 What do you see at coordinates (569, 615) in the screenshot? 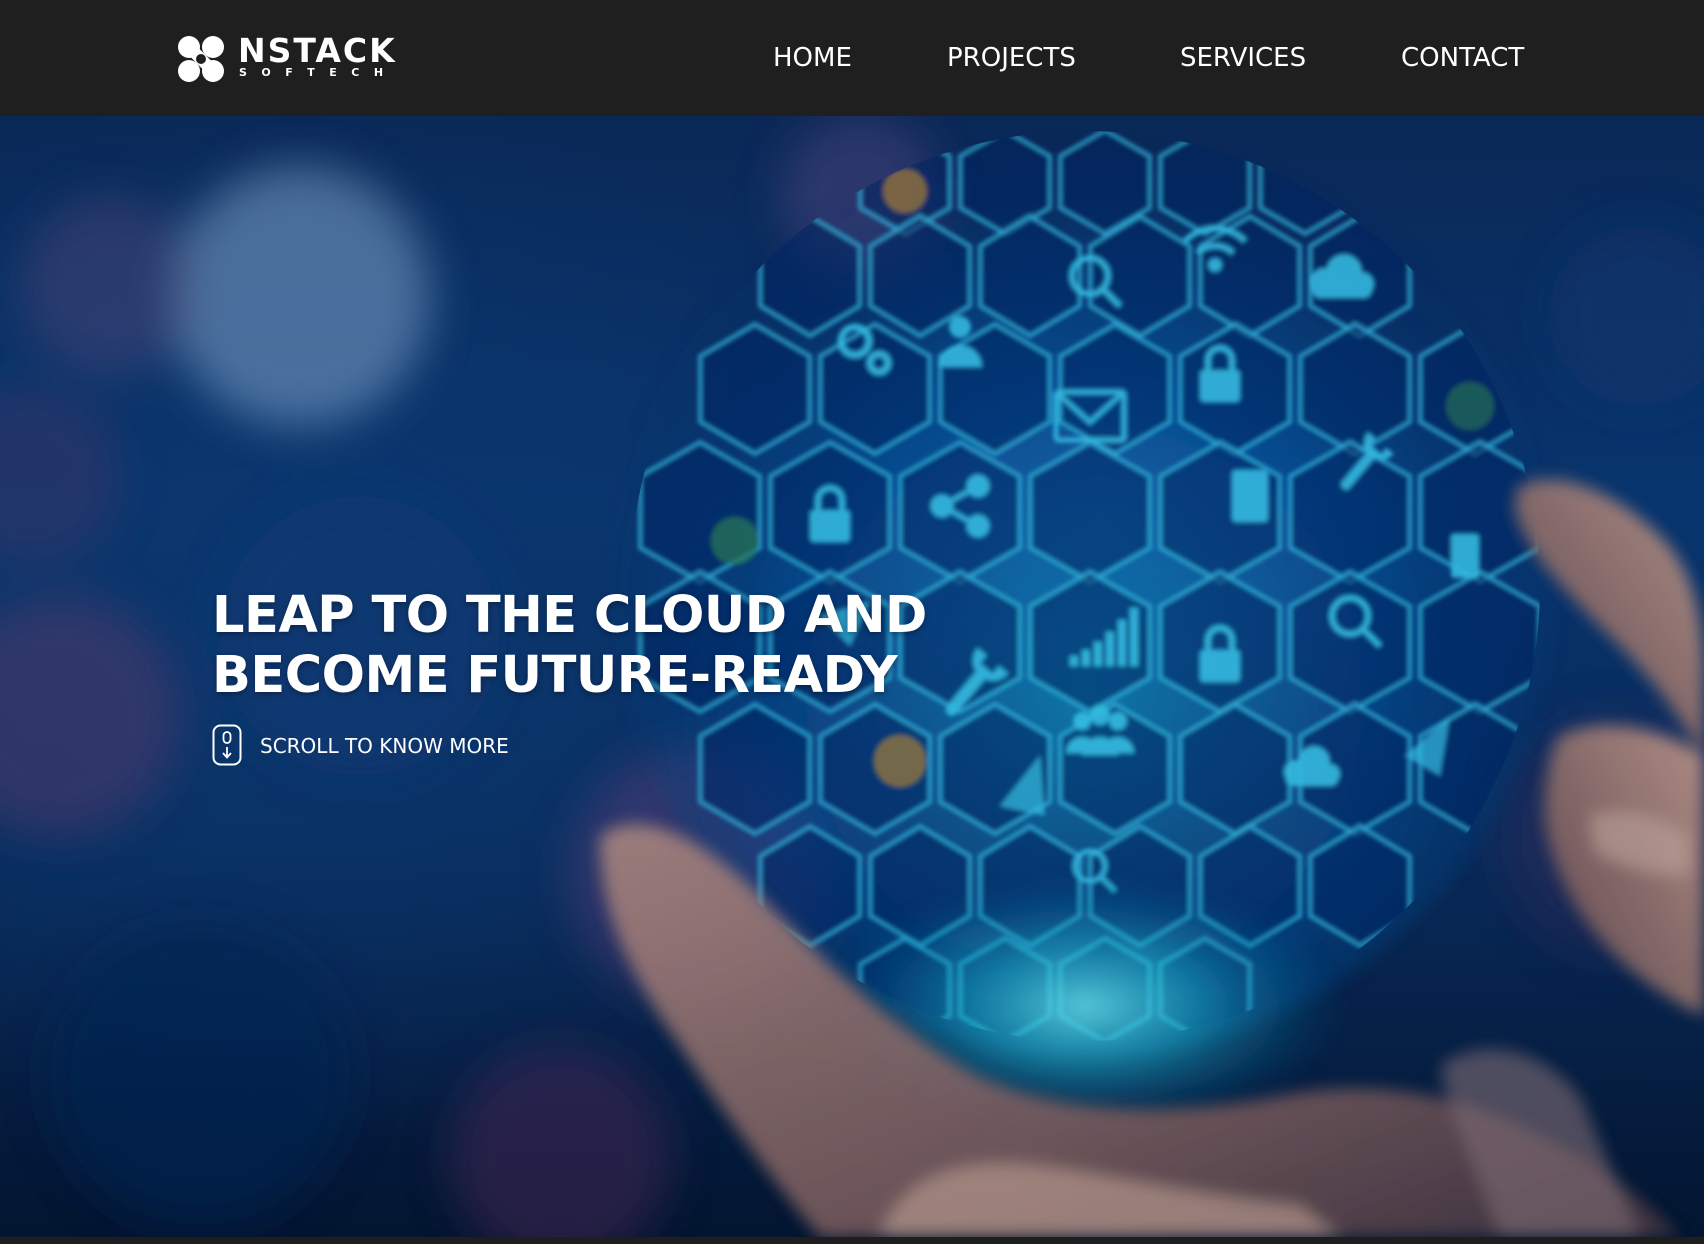
I see `hero-headline-line-1: LEAP TO THE CLOUD AND` at bounding box center [569, 615].